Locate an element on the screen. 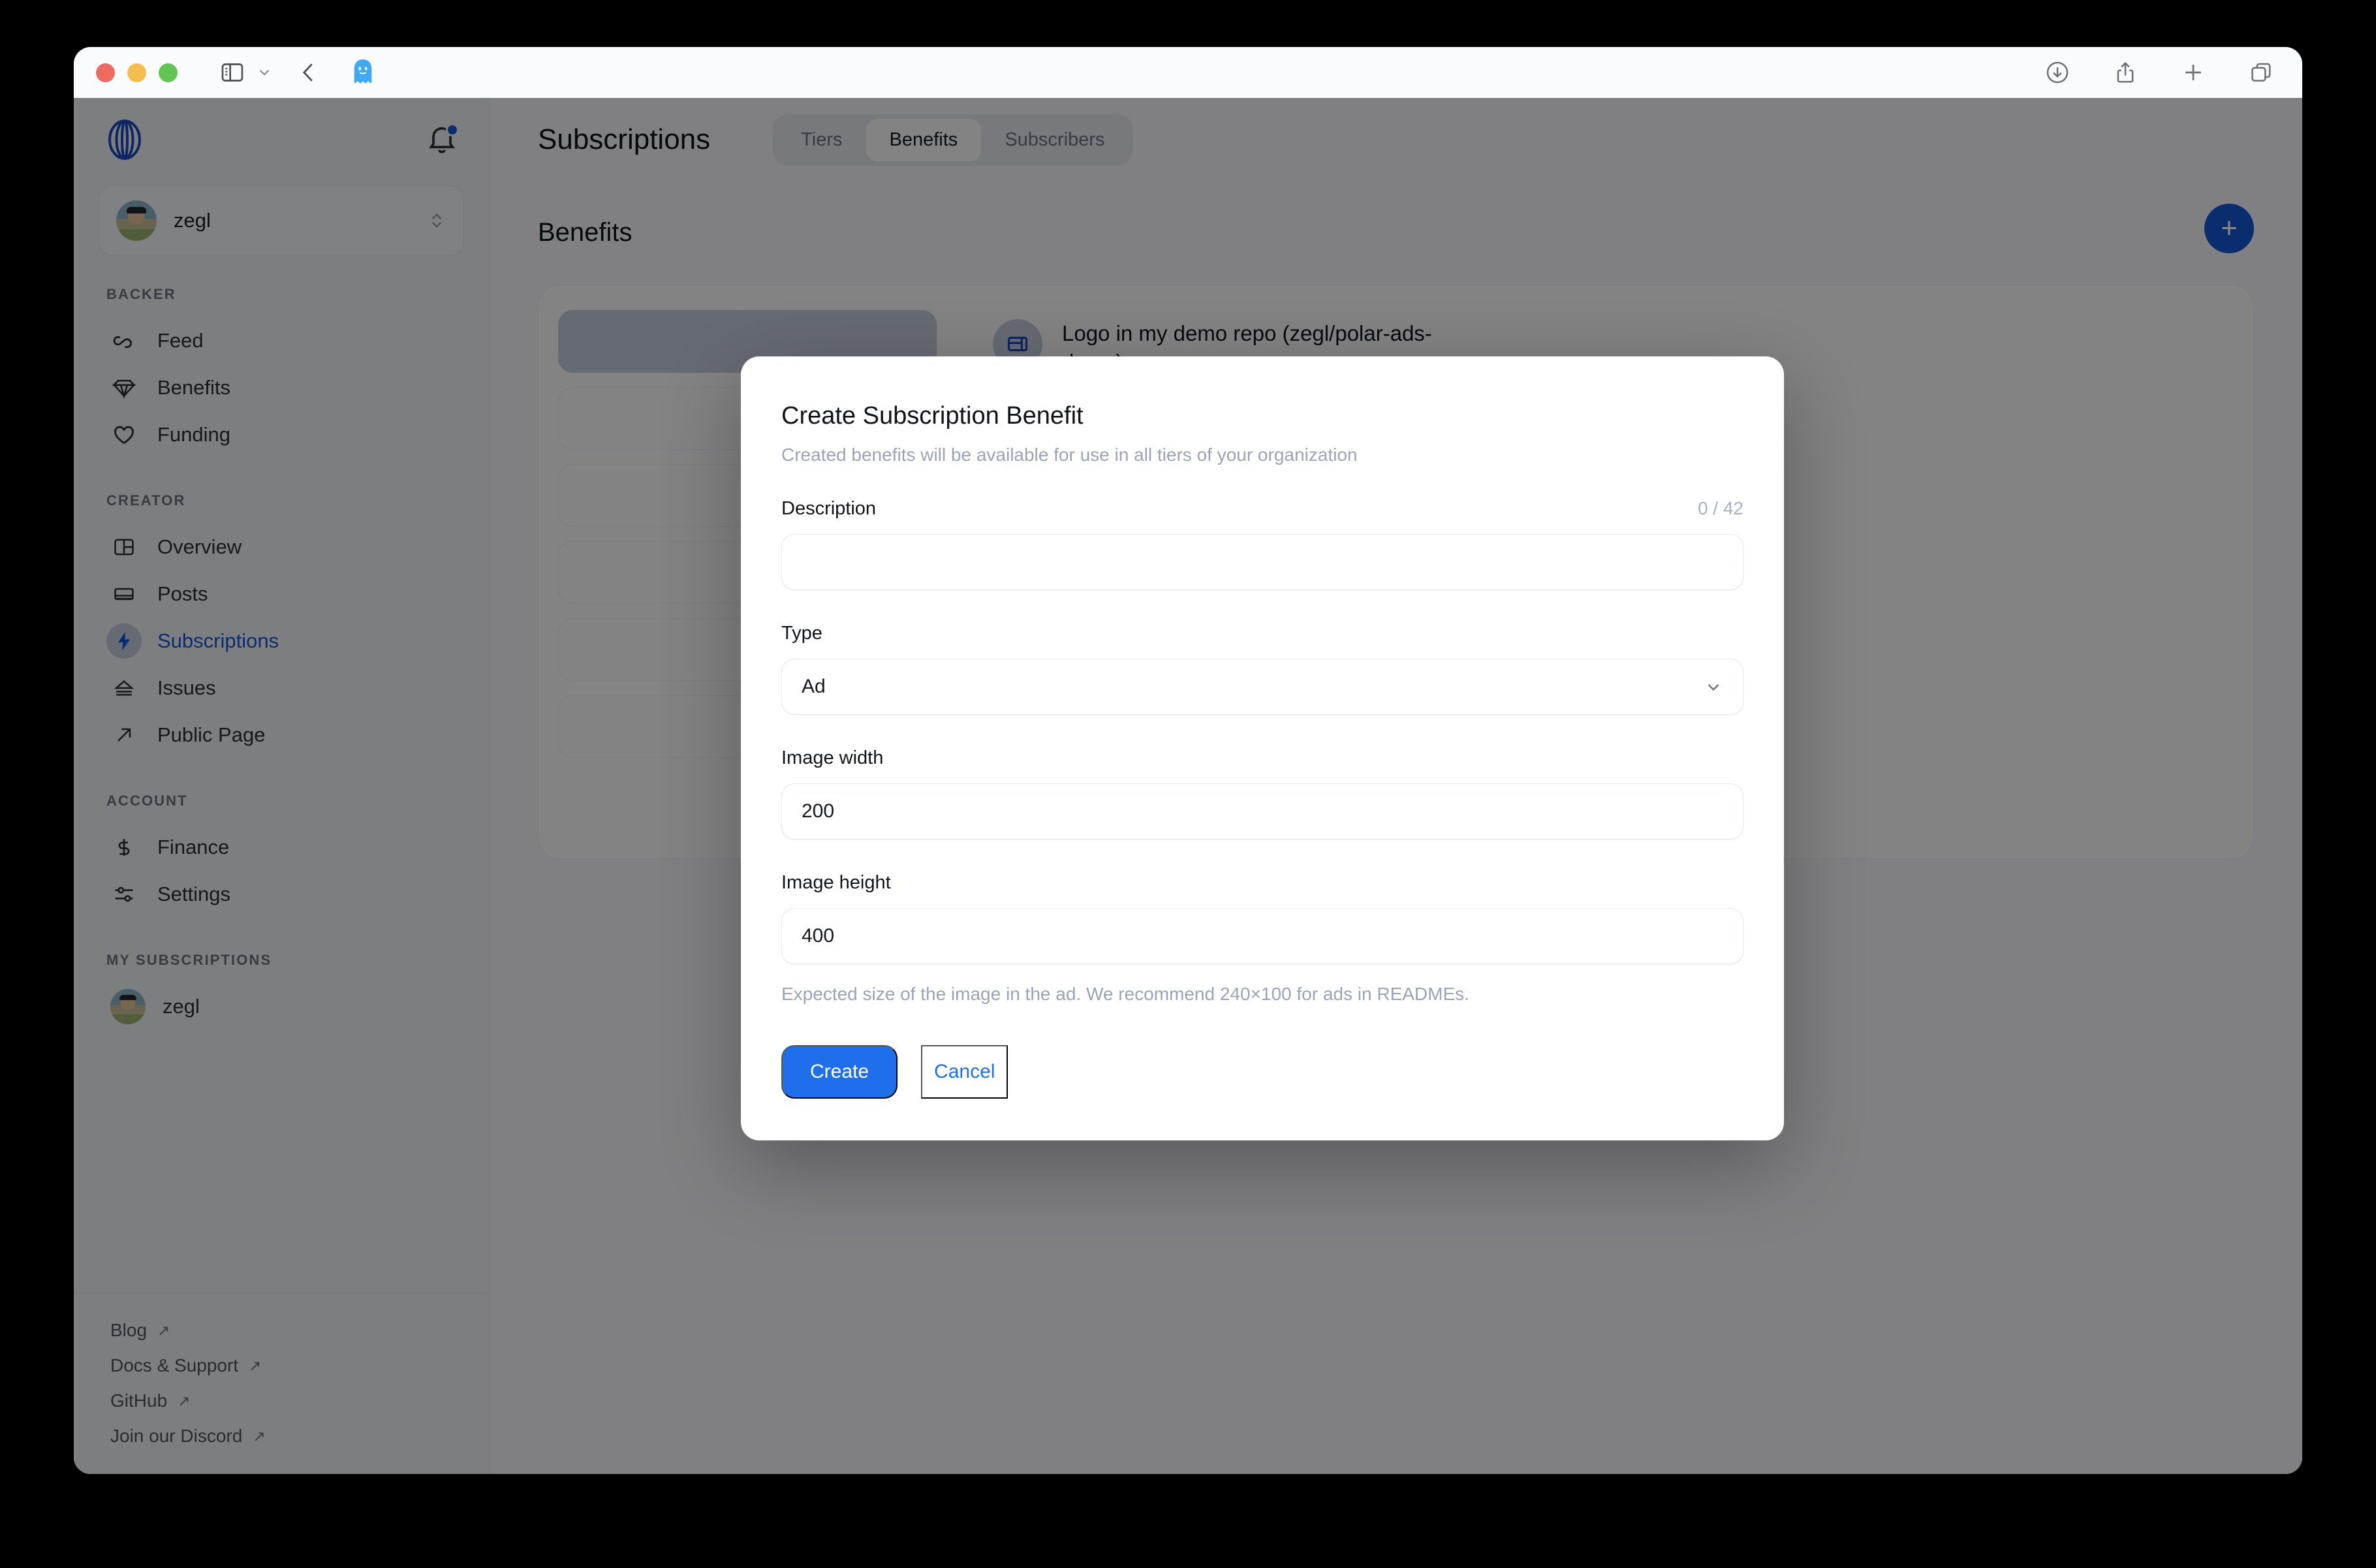 The height and width of the screenshot is (1568, 2376). share-icon is located at coordinates (2125, 72).